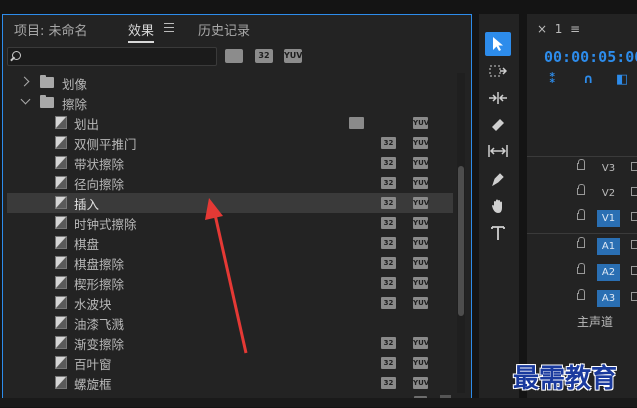  I want to click on tab-project: 项目: 未命名, so click(51, 29).